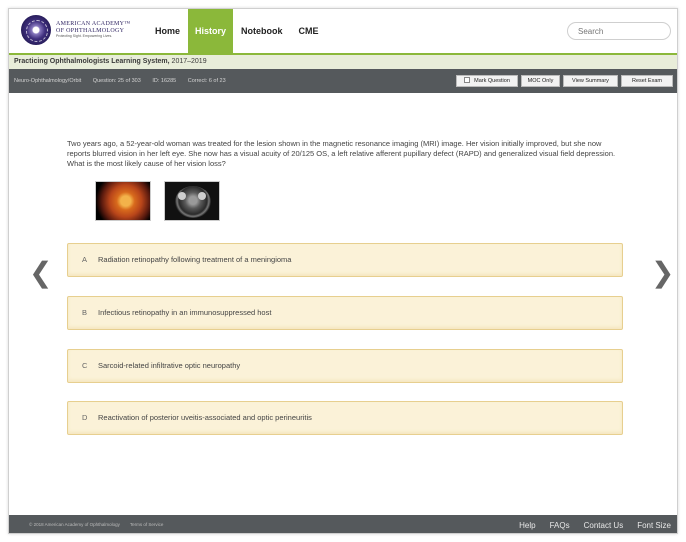 The image size is (686, 542). What do you see at coordinates (211, 31) in the screenshot?
I see `nav-history: History` at bounding box center [211, 31].